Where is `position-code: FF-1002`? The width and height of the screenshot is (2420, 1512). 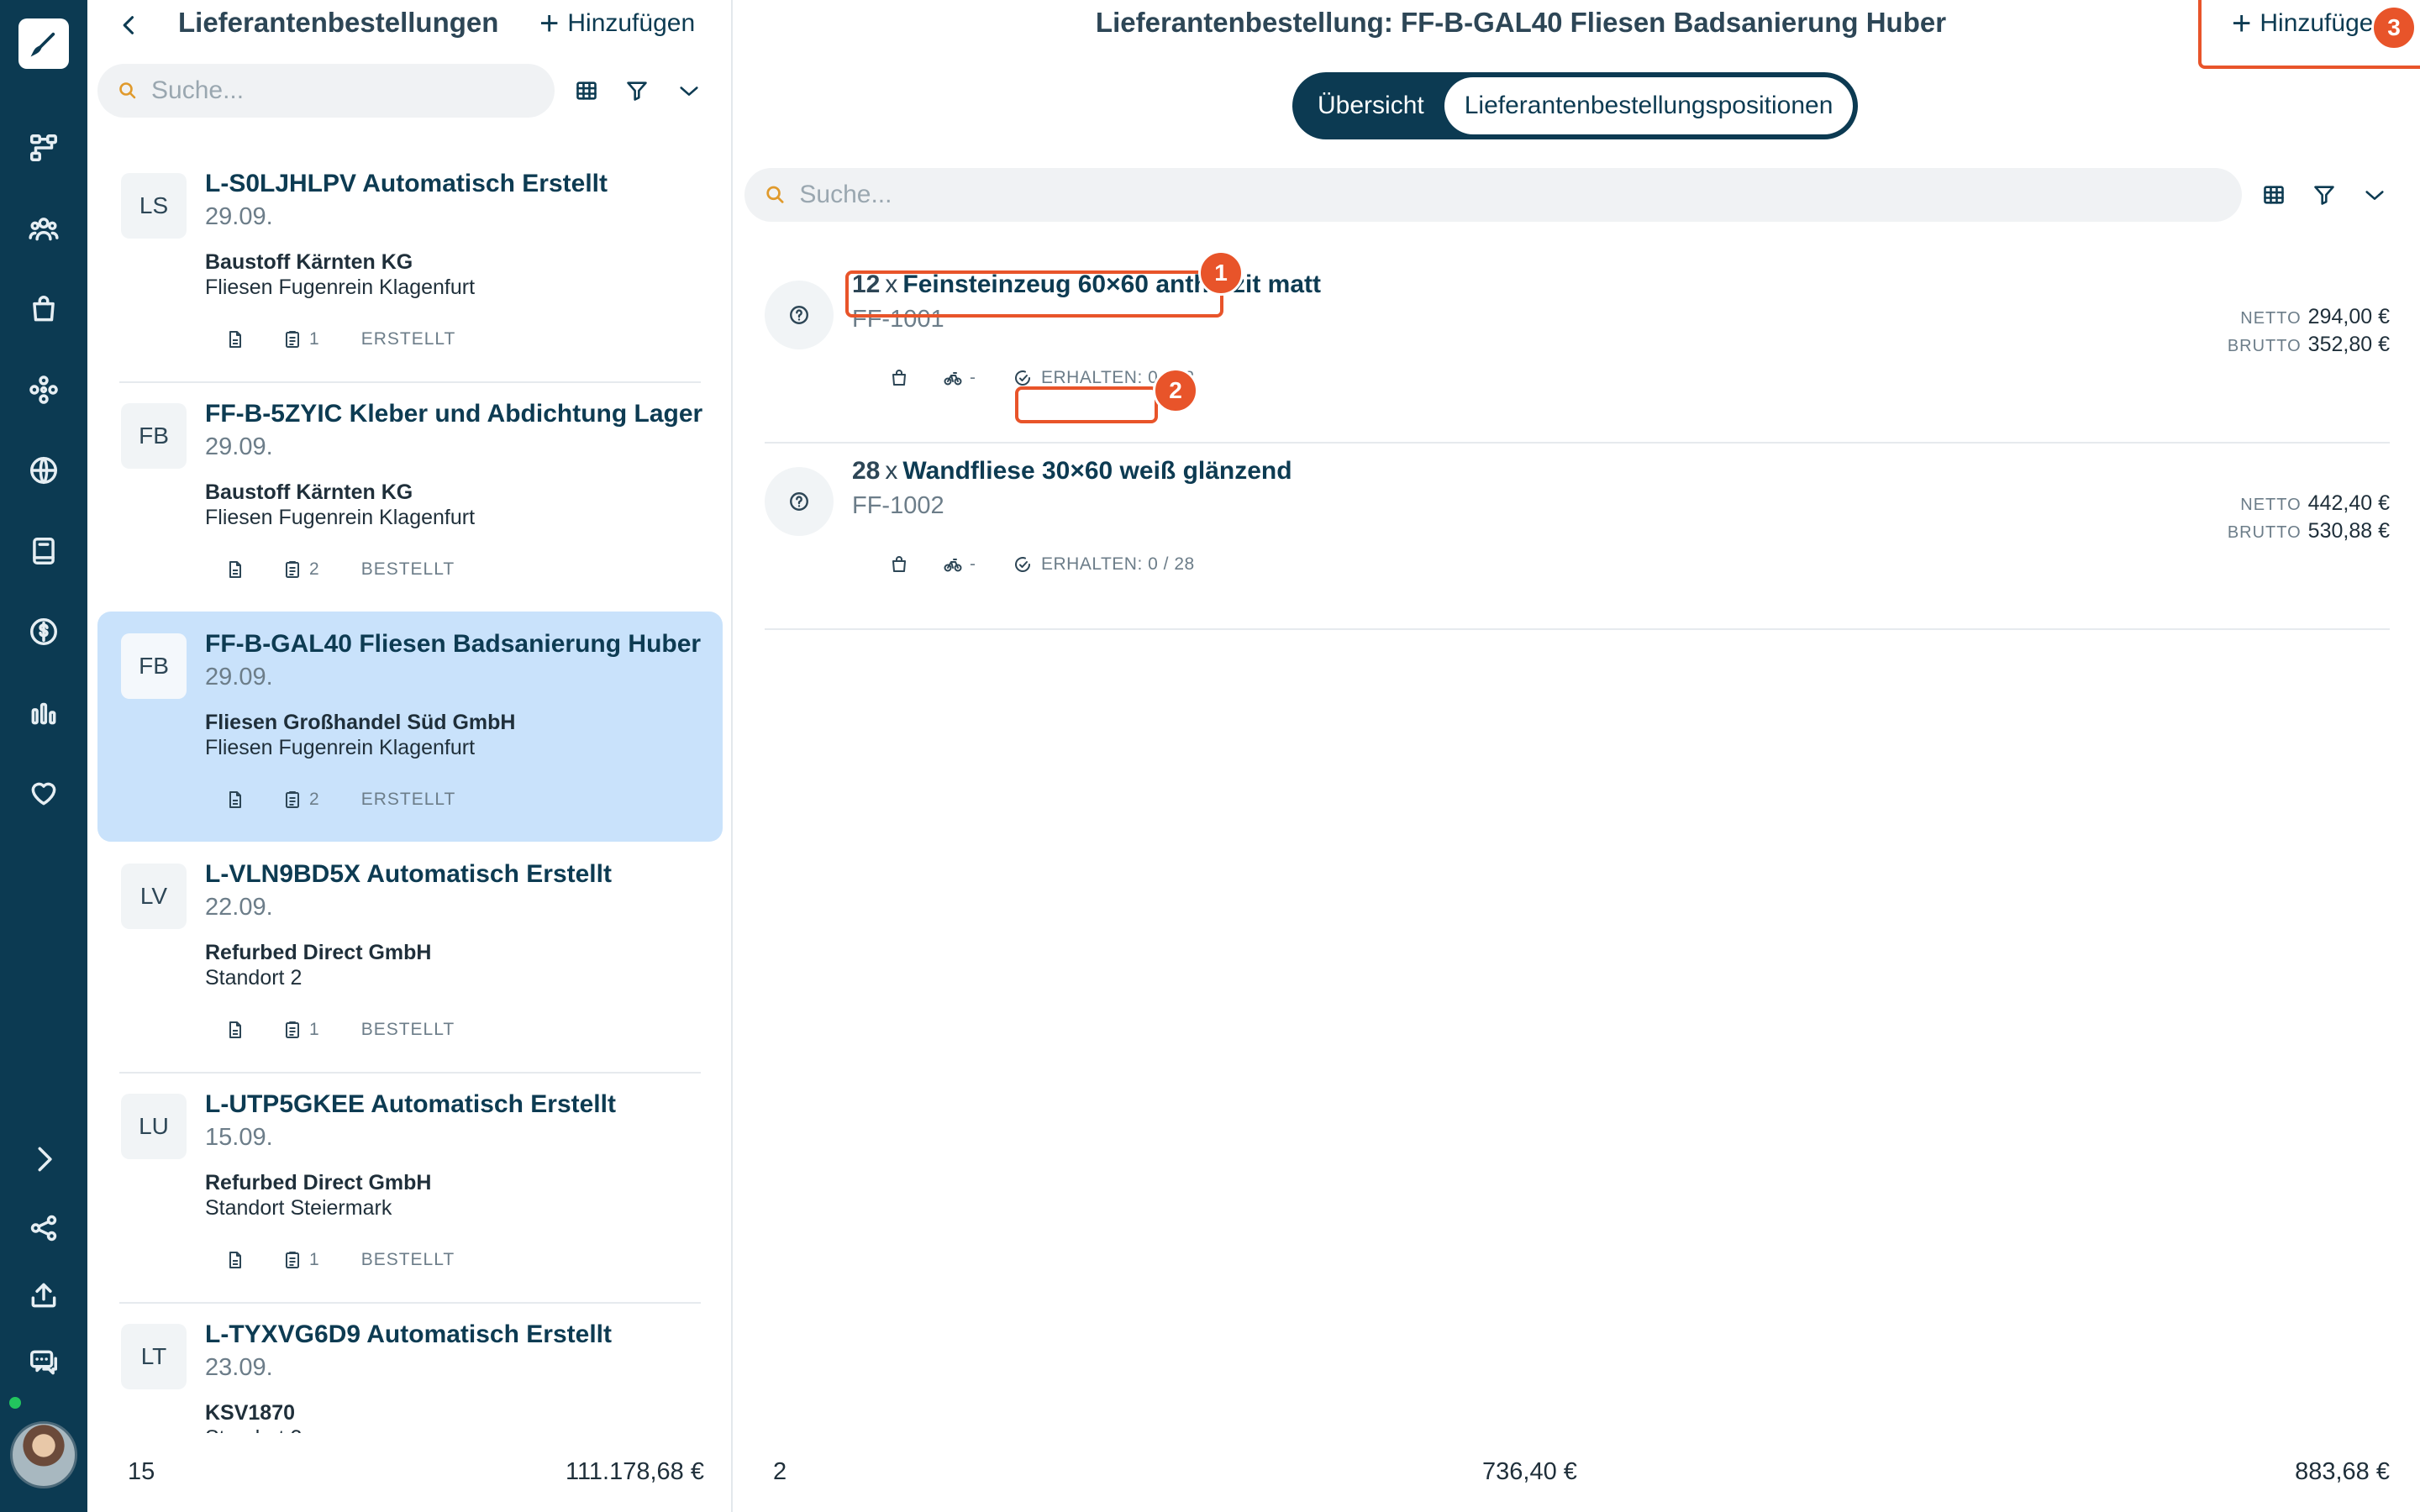
position-code: FF-1002 is located at coordinates (898, 505).